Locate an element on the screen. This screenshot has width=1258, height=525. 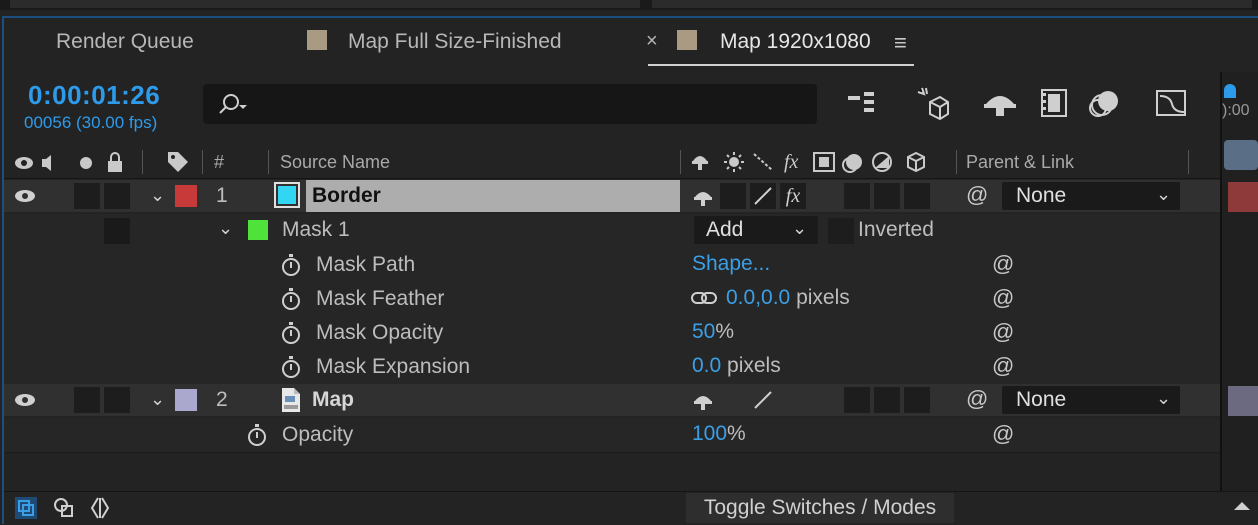
draft-3d-icon is located at coordinates (932, 103).